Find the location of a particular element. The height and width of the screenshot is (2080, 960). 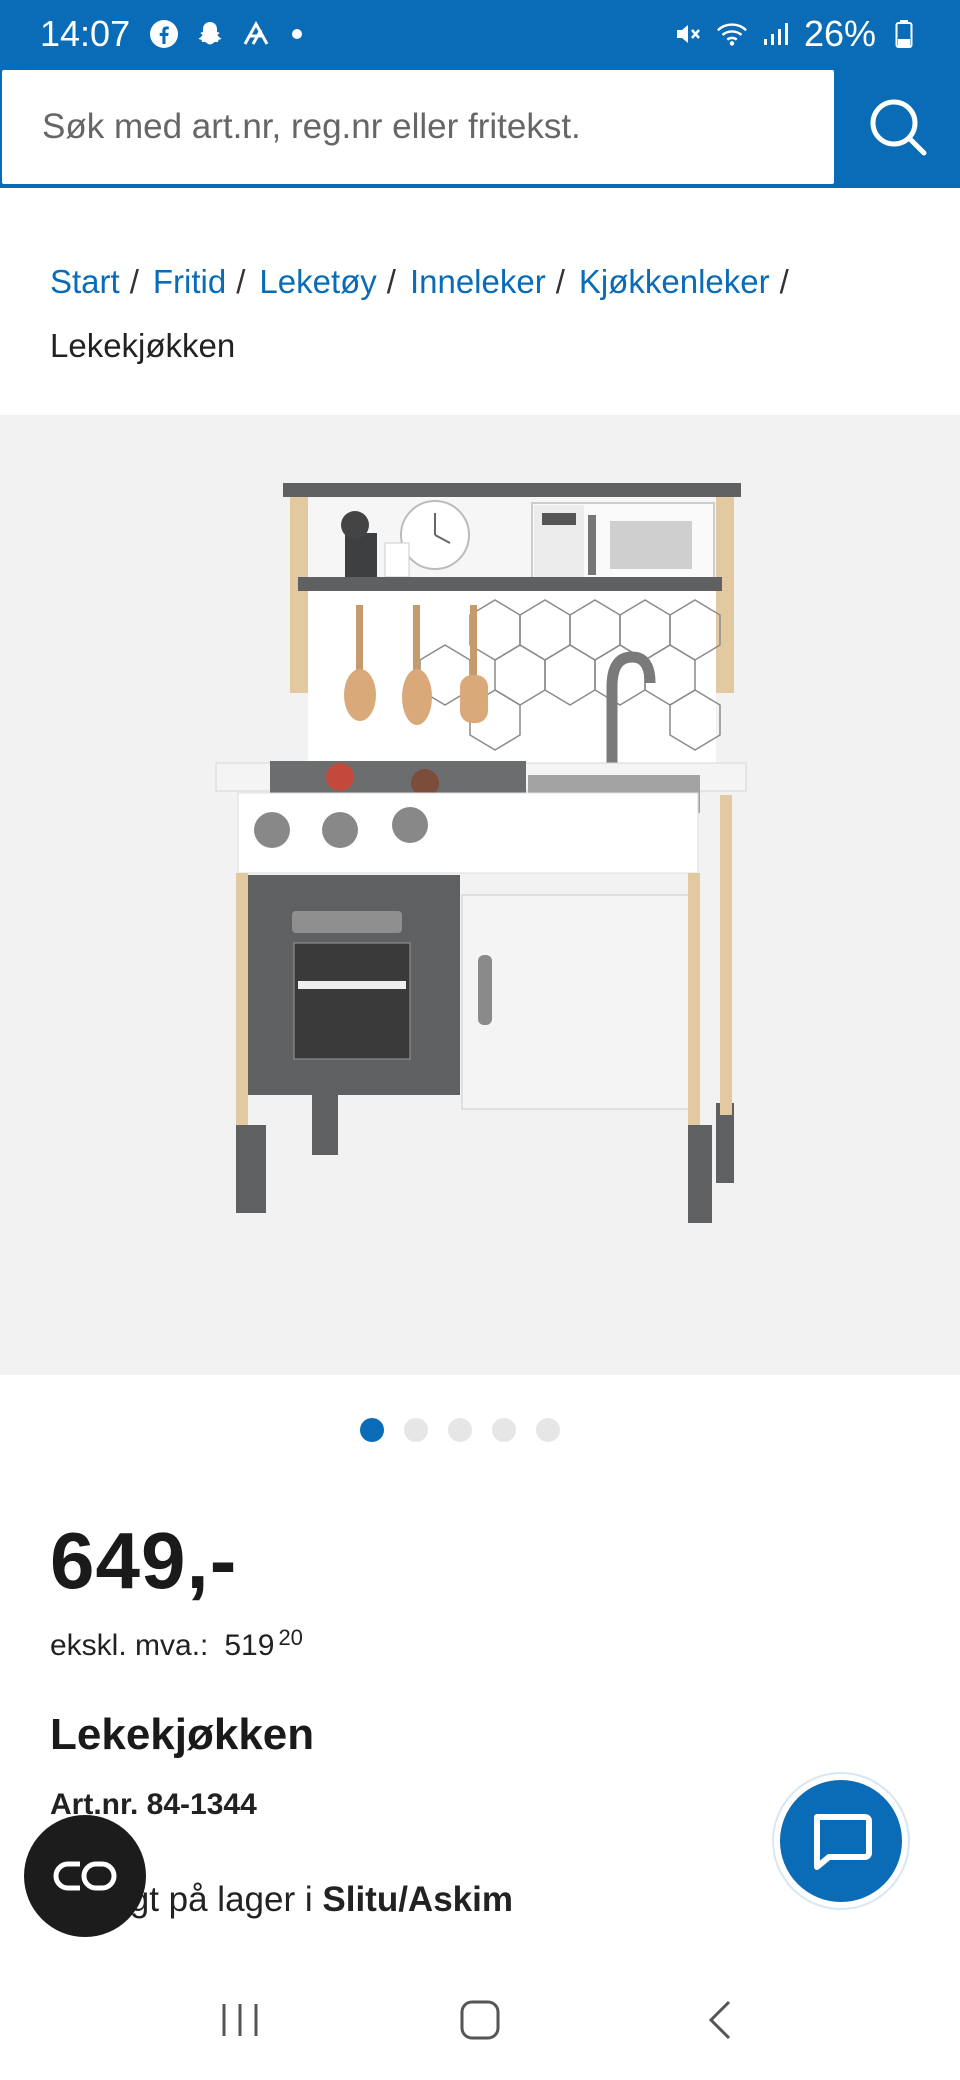

ex-vat-label: ekskl. mva.: is located at coordinates (129, 1645).